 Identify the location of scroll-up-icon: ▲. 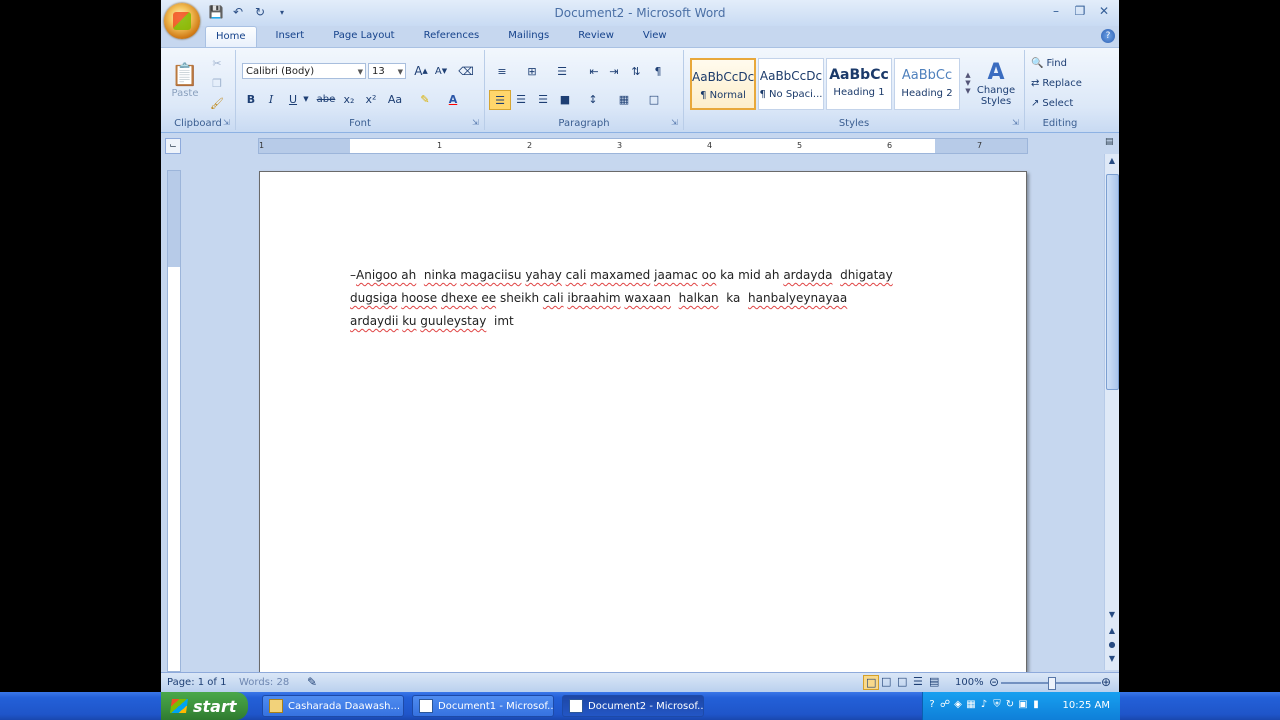
(1112, 162).